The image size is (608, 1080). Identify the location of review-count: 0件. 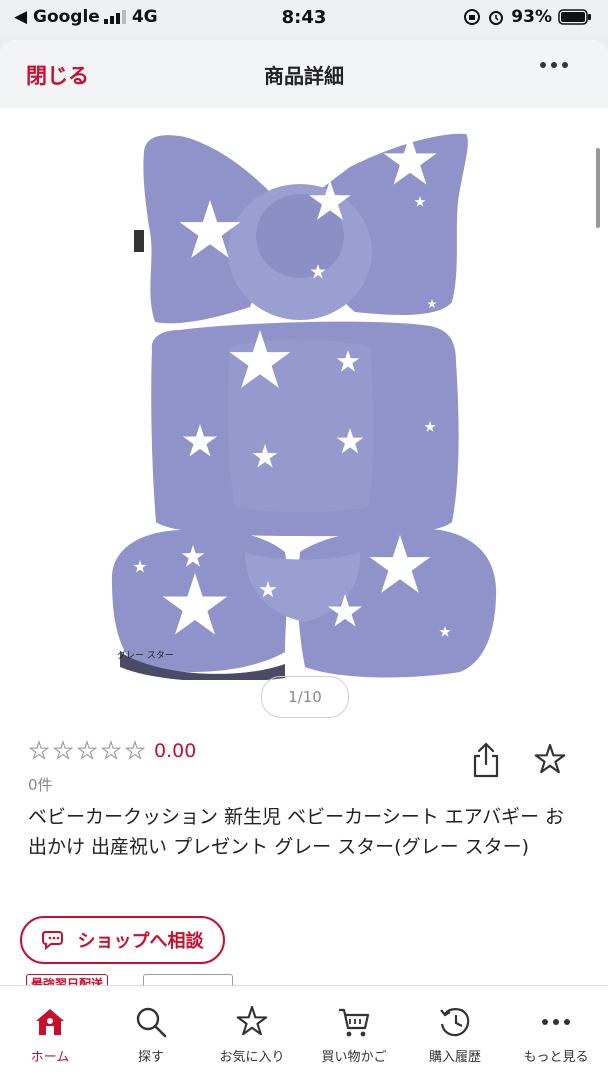
(40, 784).